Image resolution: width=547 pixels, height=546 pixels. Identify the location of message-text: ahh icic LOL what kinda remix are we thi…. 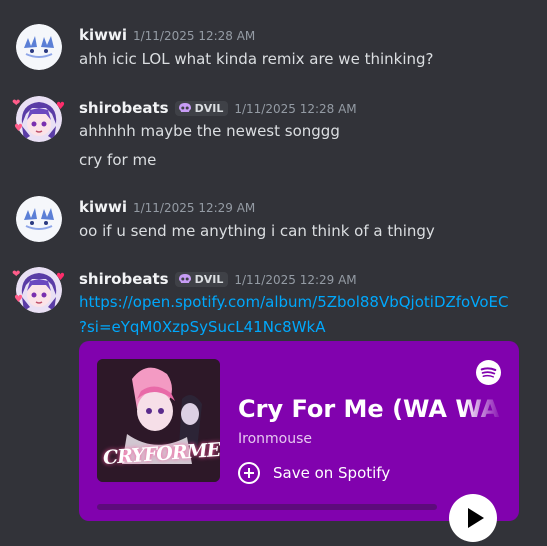
(256, 59).